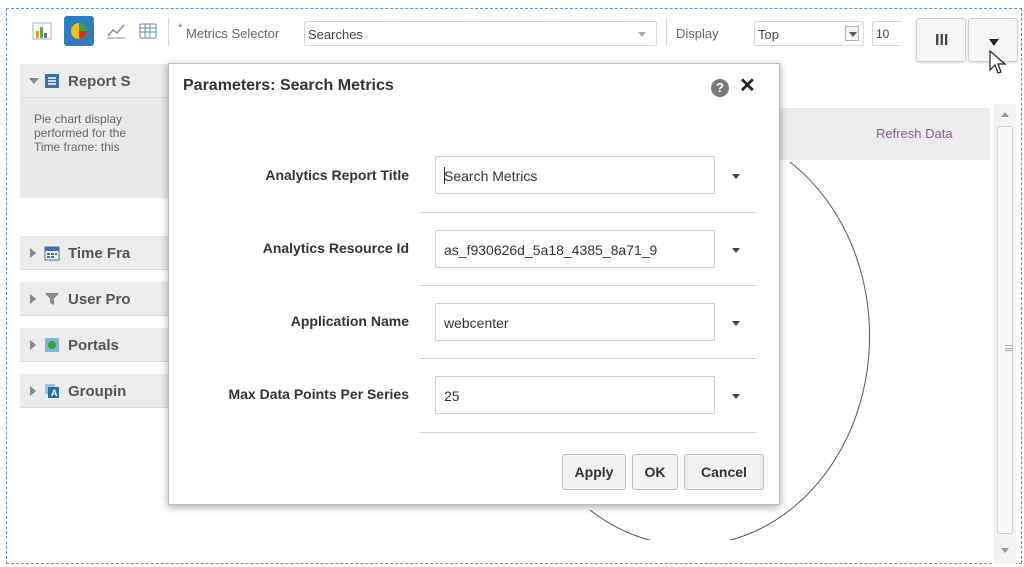  I want to click on max-data-points-value: 25, so click(452, 396).